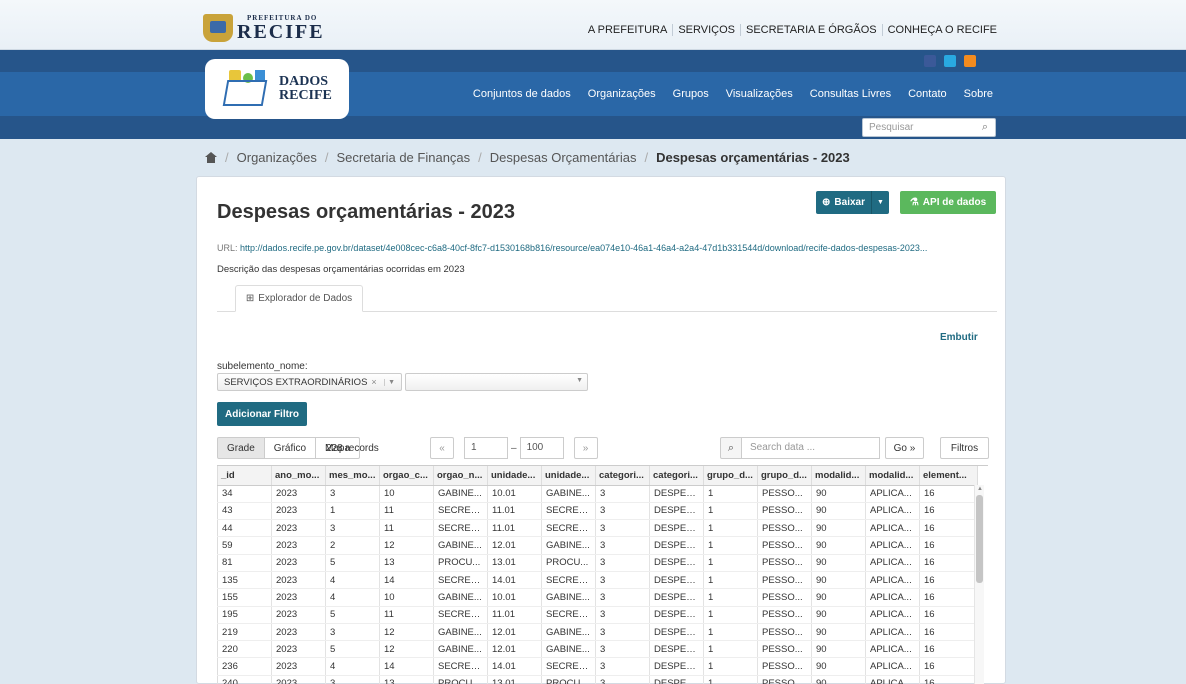 The height and width of the screenshot is (684, 1186). Describe the element at coordinates (514, 448) in the screenshot. I see `pager: « 1 – 100 »` at that location.